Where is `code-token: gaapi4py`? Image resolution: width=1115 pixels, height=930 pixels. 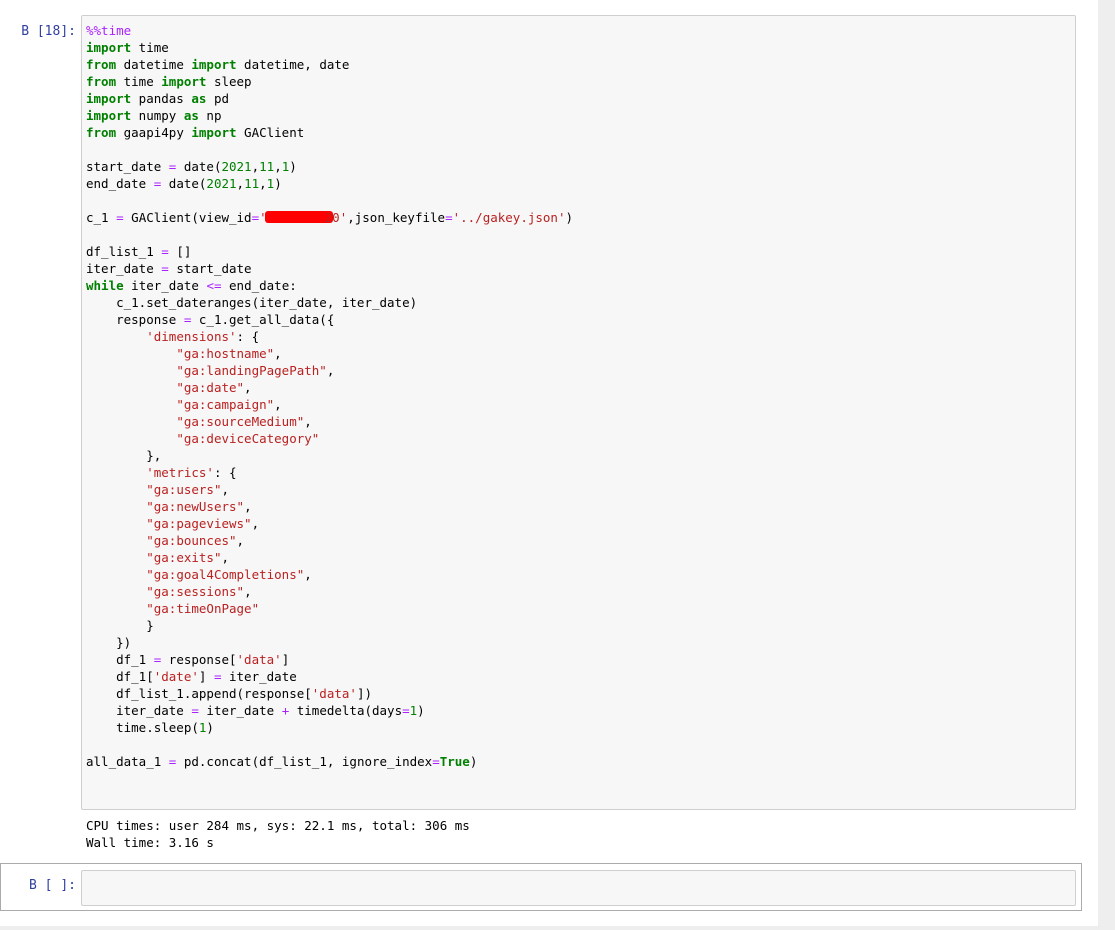 code-token: gaapi4py is located at coordinates (154, 132).